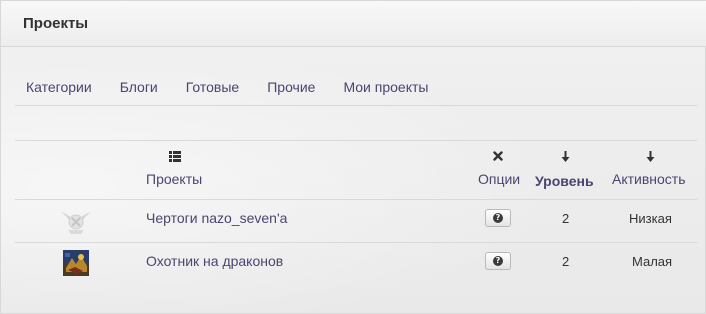 The image size is (706, 314). I want to click on tab-blogs: Блоги, so click(139, 87).